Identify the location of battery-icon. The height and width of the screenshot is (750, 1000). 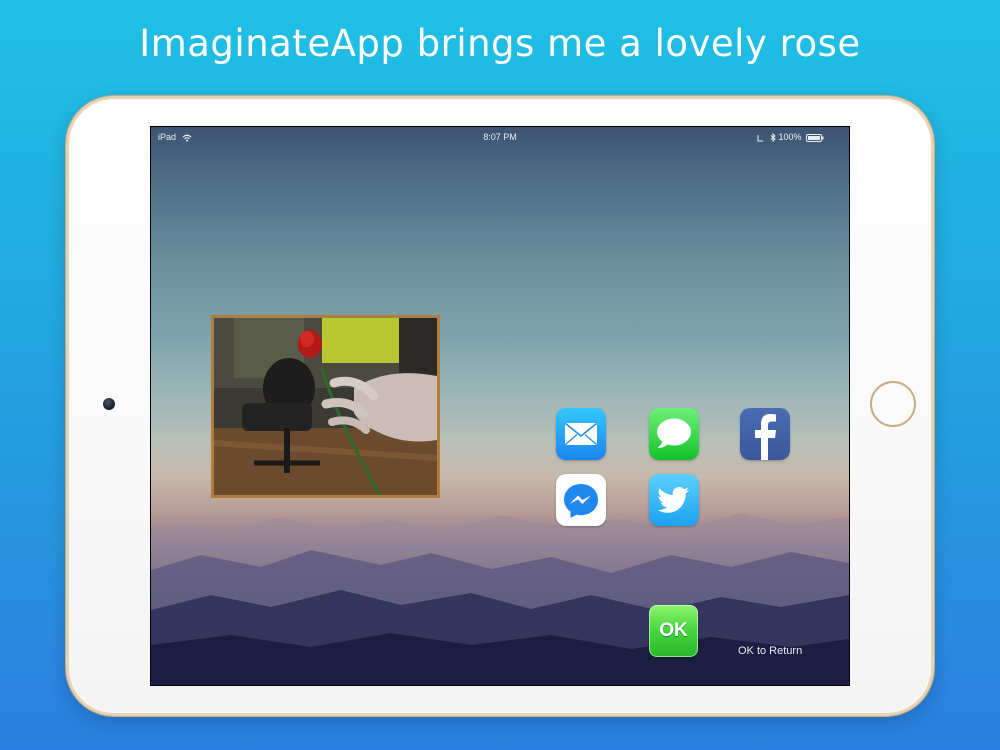
(815, 137).